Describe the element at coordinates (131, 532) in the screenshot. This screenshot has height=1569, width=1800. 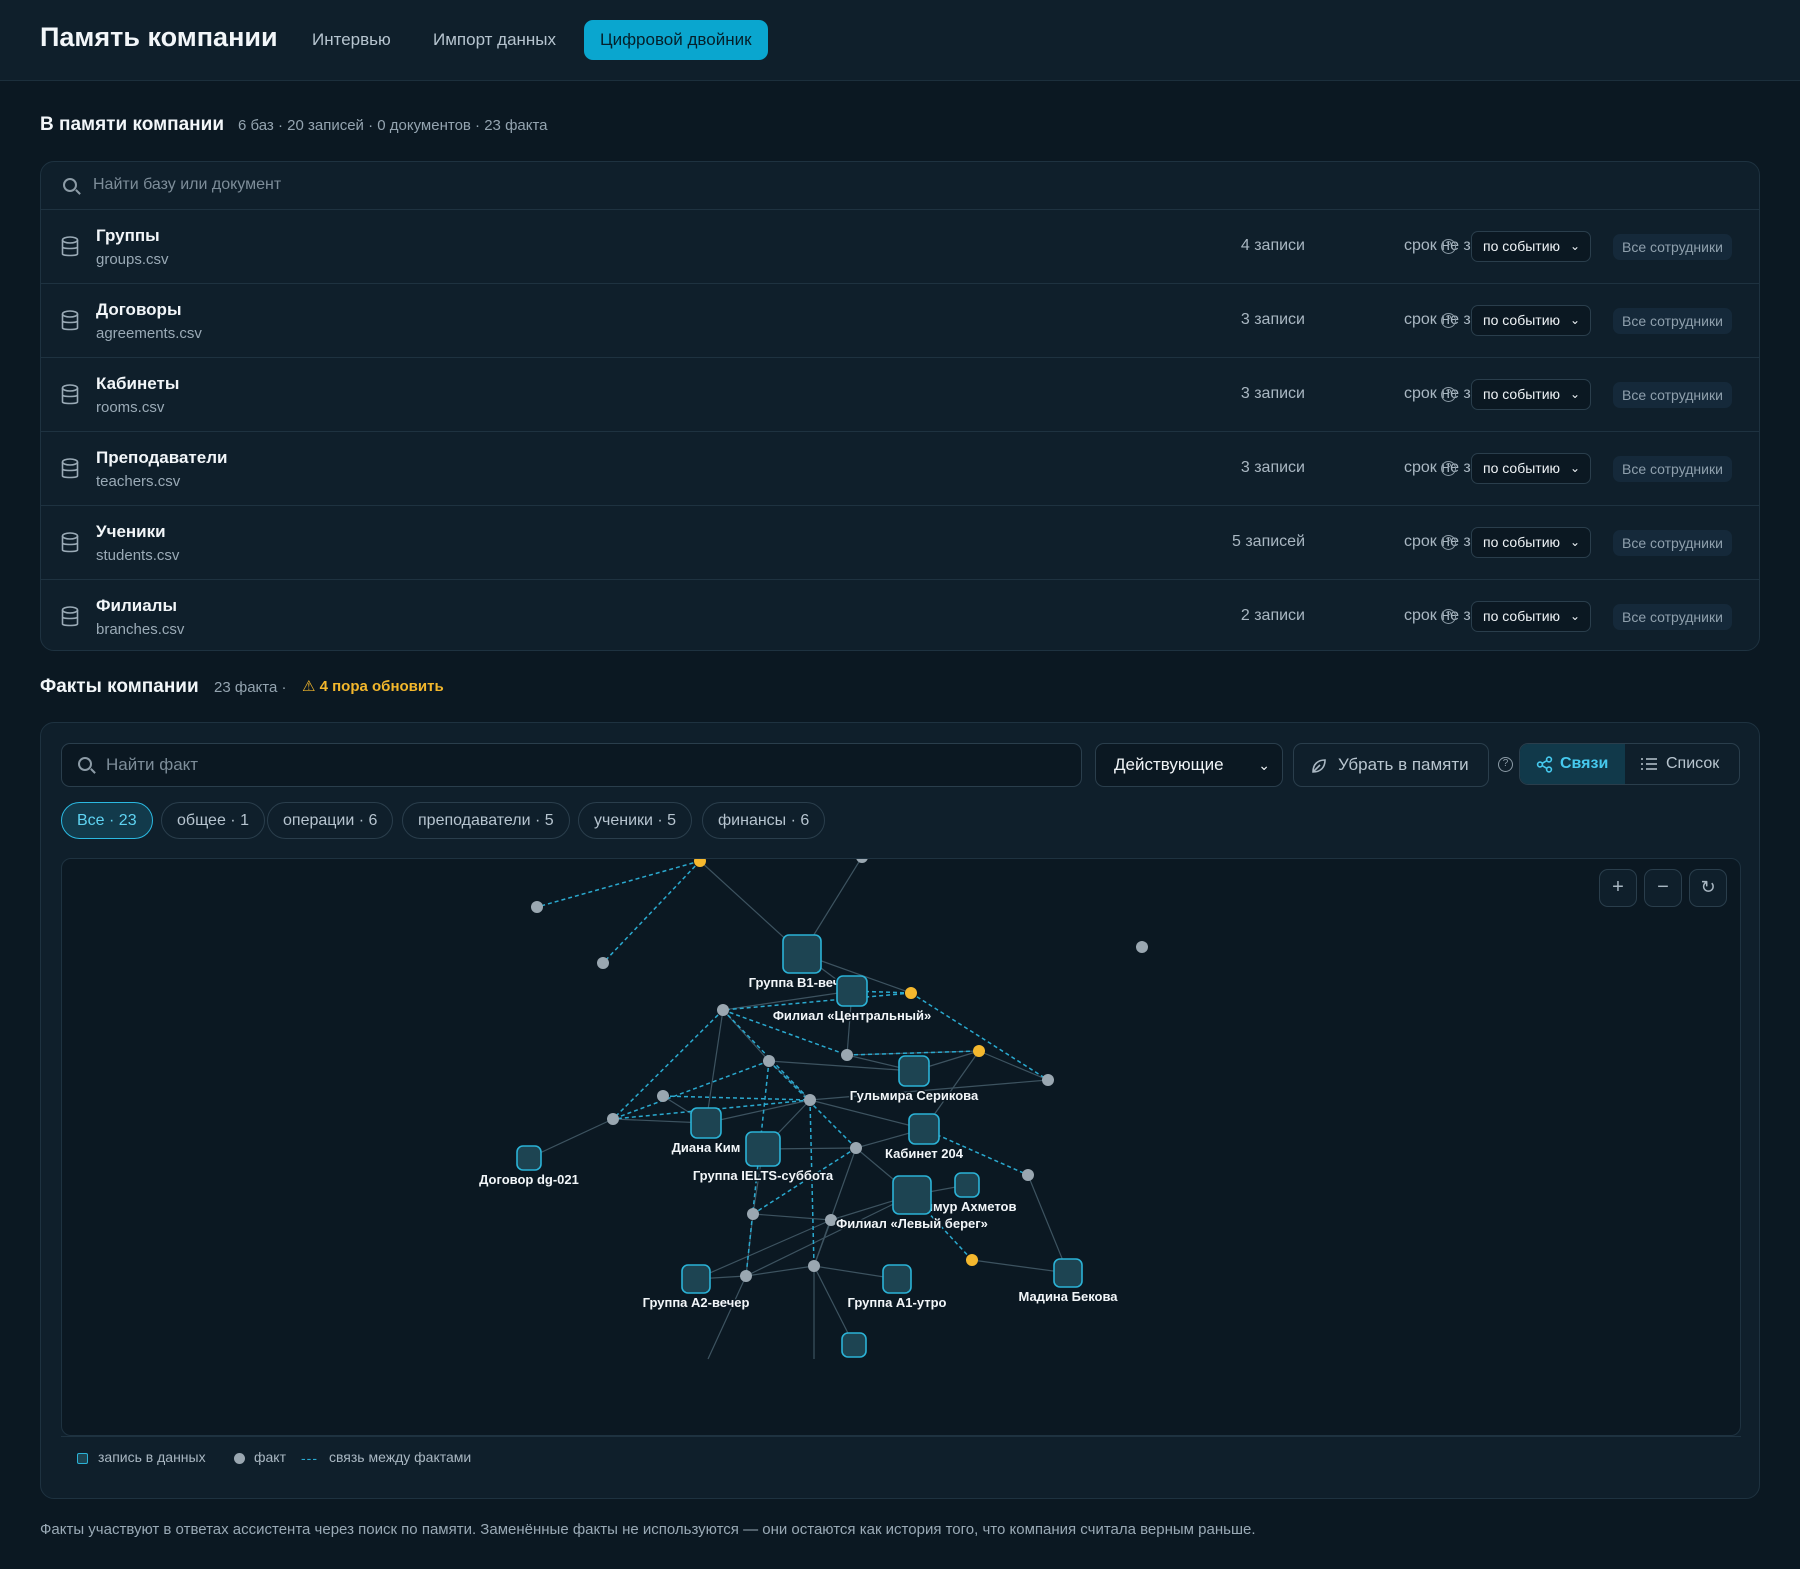
I see `base-name: Ученики` at that location.